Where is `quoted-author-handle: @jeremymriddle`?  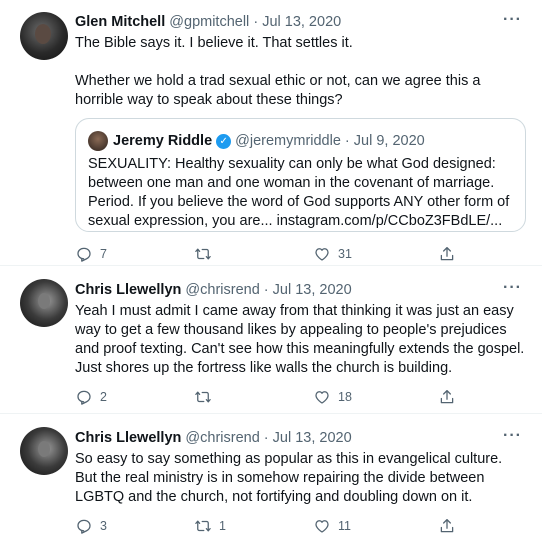
quoted-author-handle: @jeremymriddle is located at coordinates (288, 141).